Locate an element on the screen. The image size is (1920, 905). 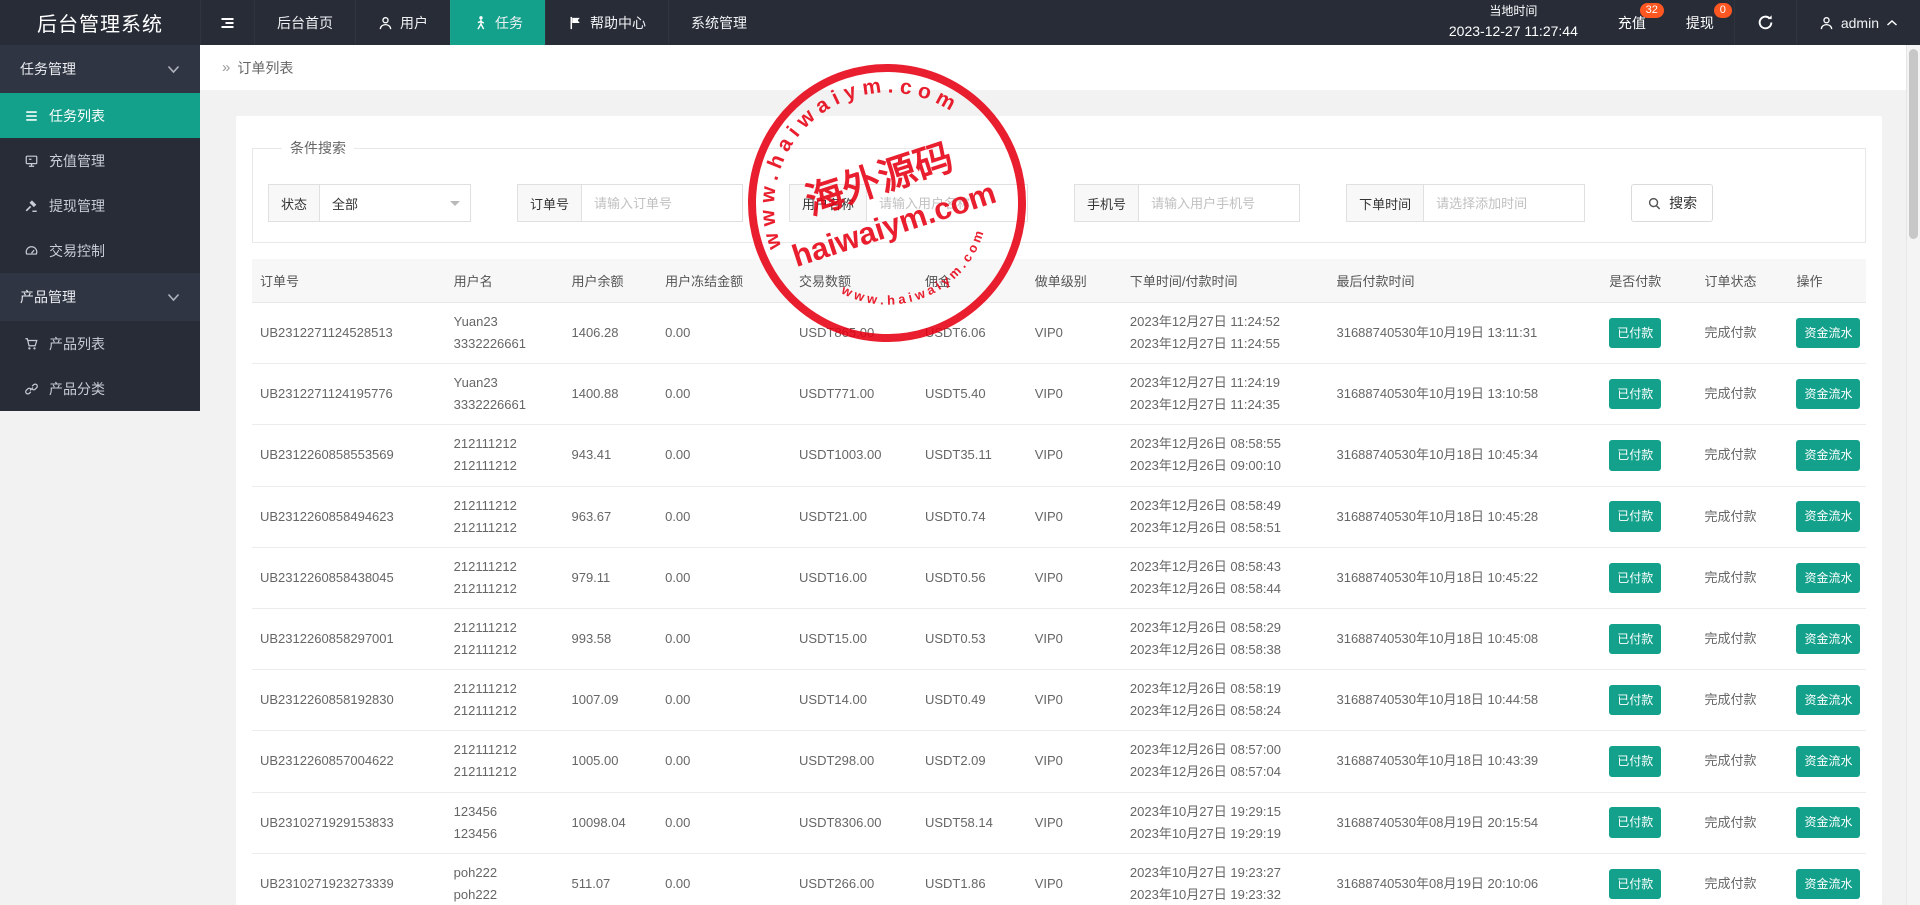
phone-input is located at coordinates (1219, 203).